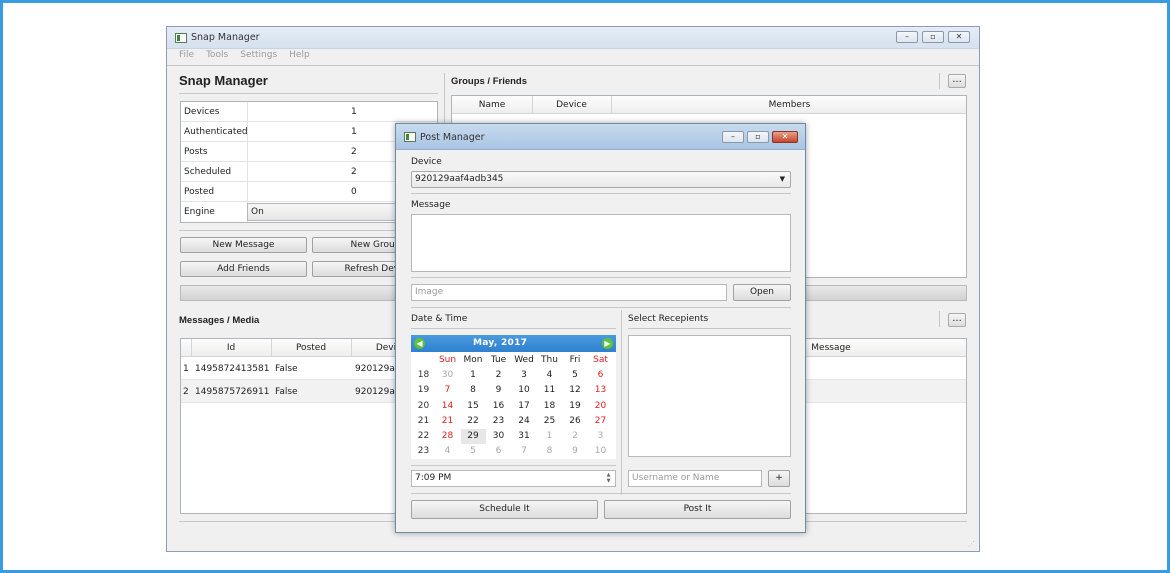 Image resolution: width=1170 pixels, height=573 pixels. I want to click on menu-settings: Settings, so click(258, 57).